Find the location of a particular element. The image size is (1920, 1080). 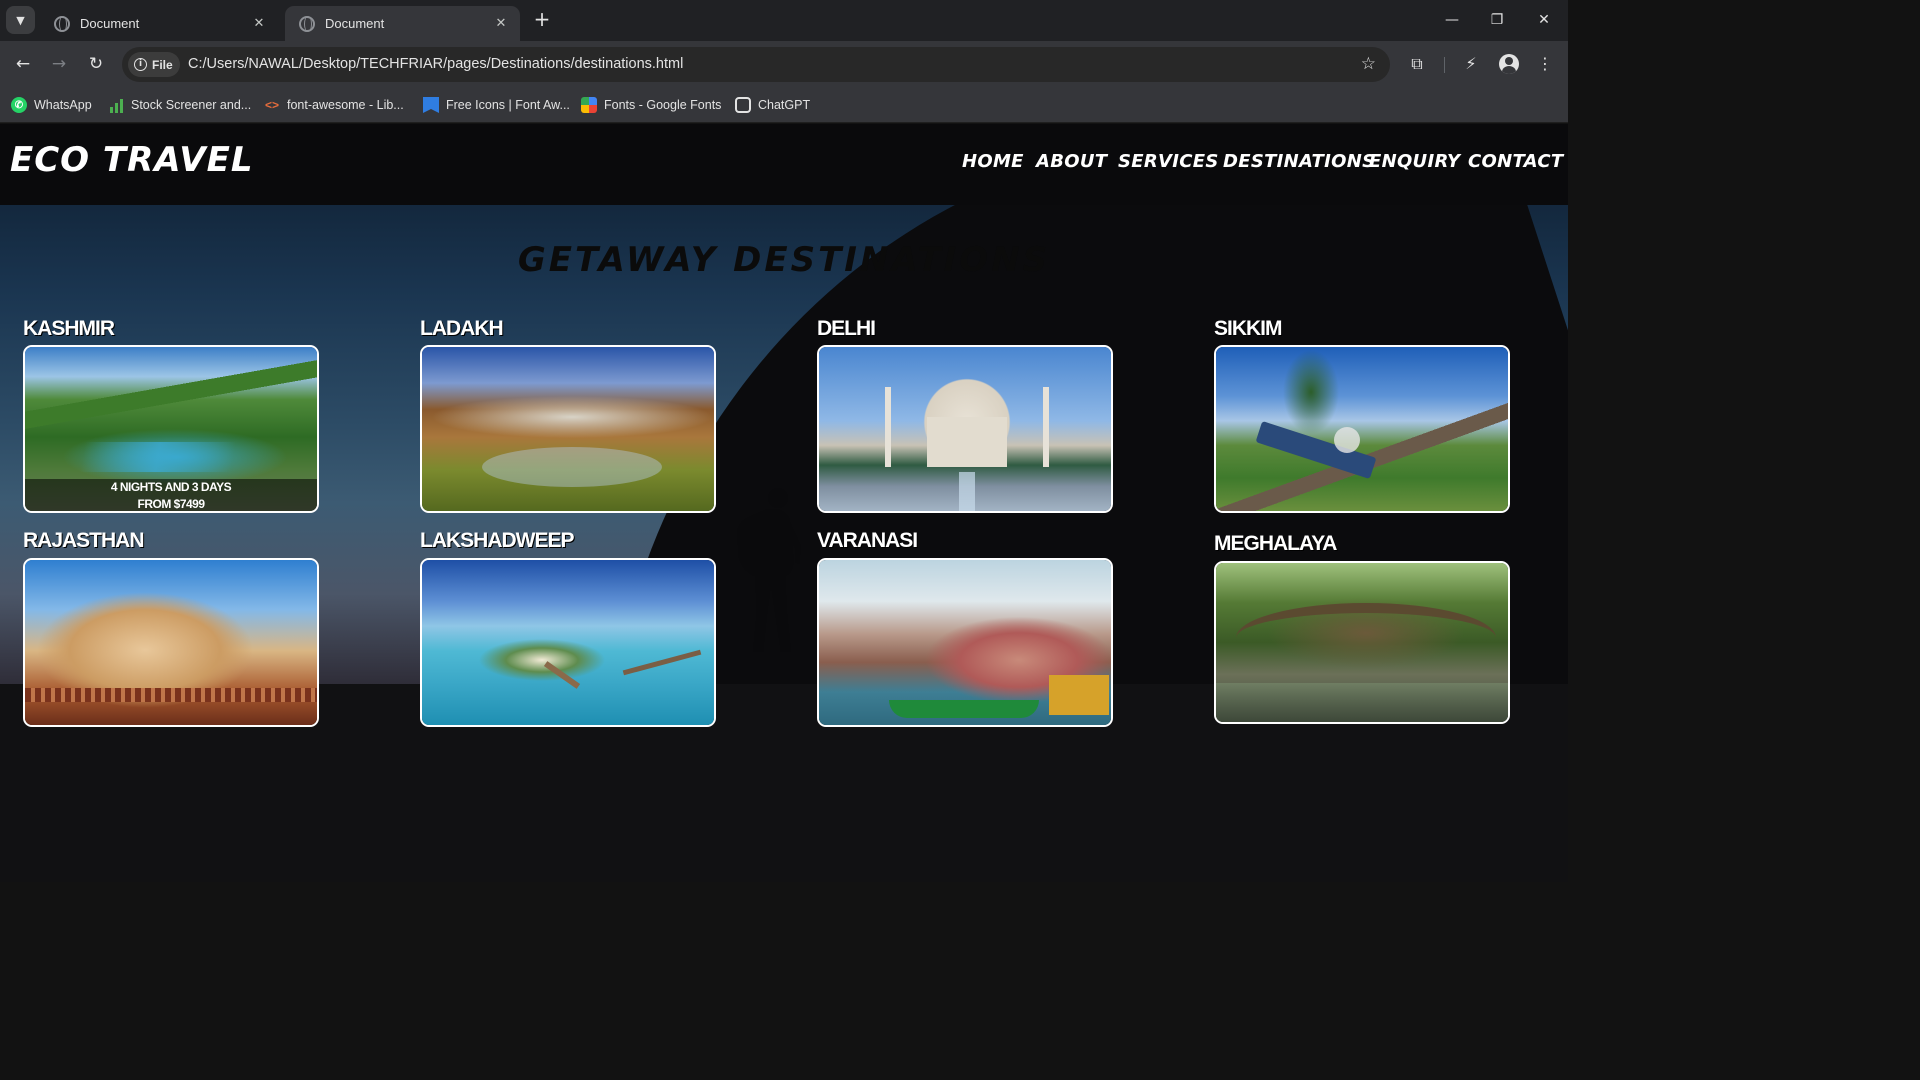

destination-card-delhi is located at coordinates (965, 429).